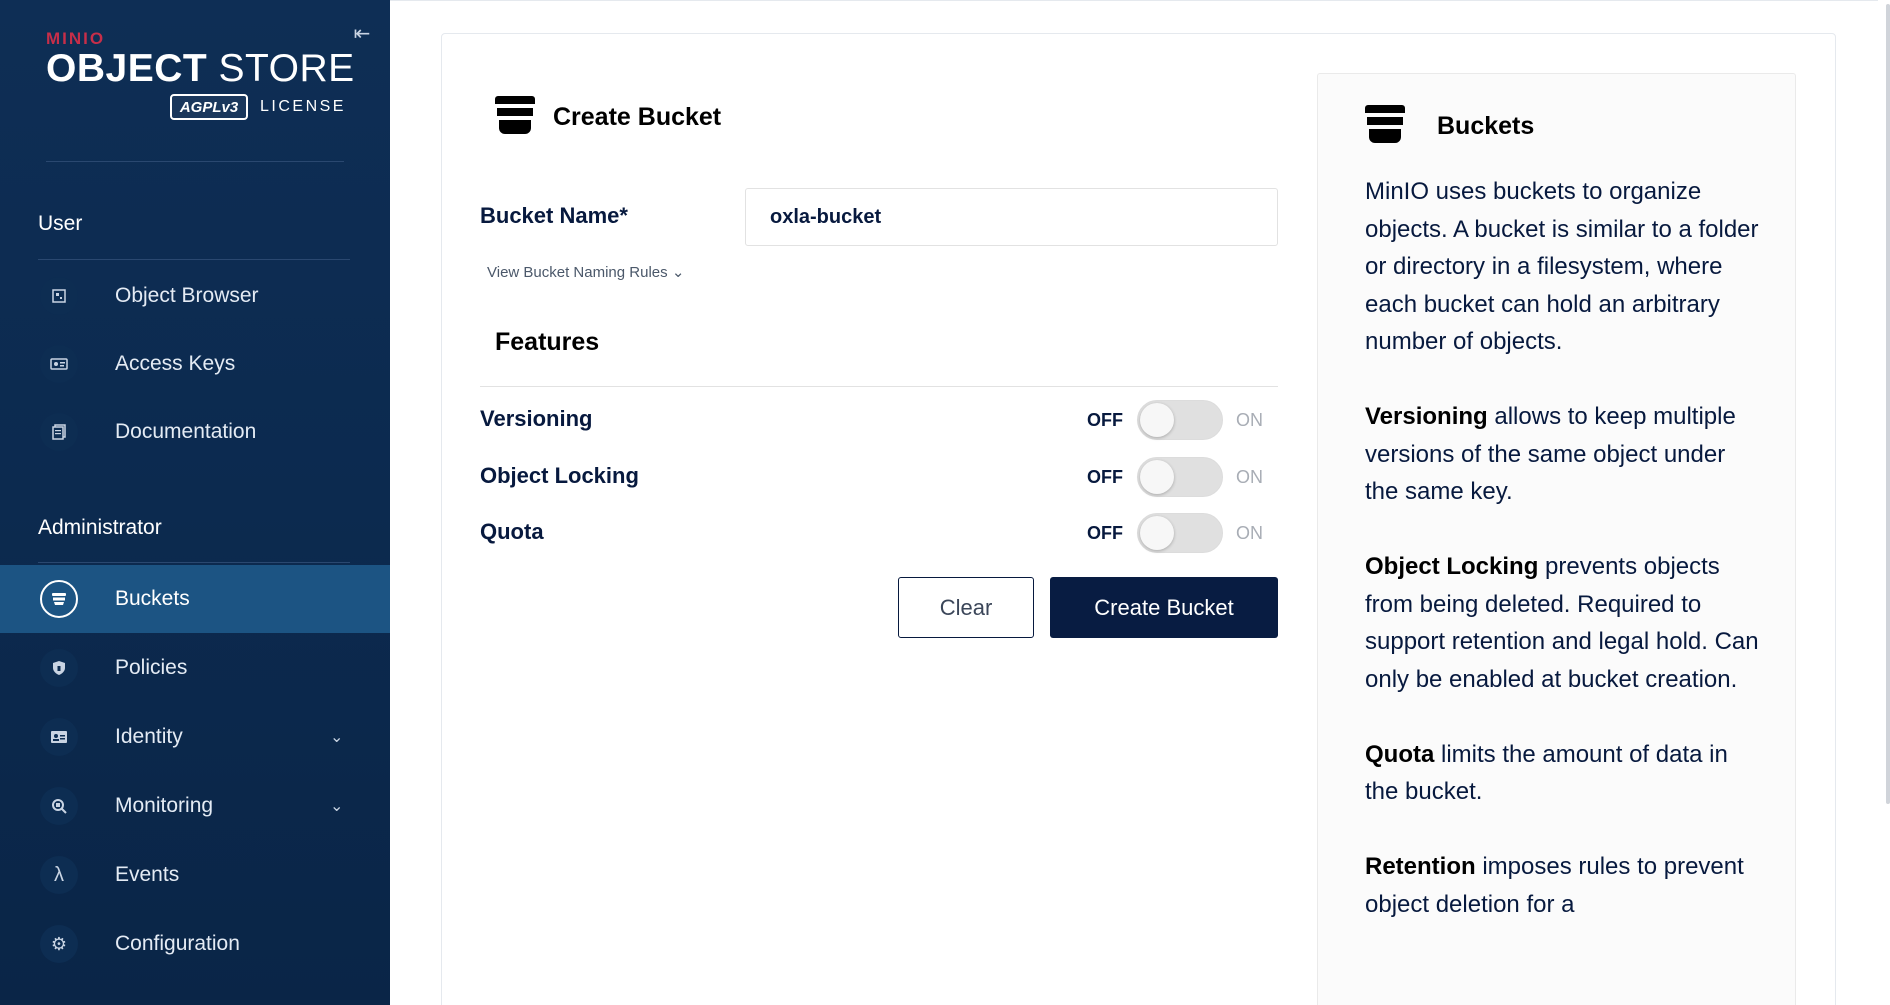 This screenshot has height=1005, width=1890. I want to click on sidebar-item-access-keys: Access Keys, so click(195, 364).